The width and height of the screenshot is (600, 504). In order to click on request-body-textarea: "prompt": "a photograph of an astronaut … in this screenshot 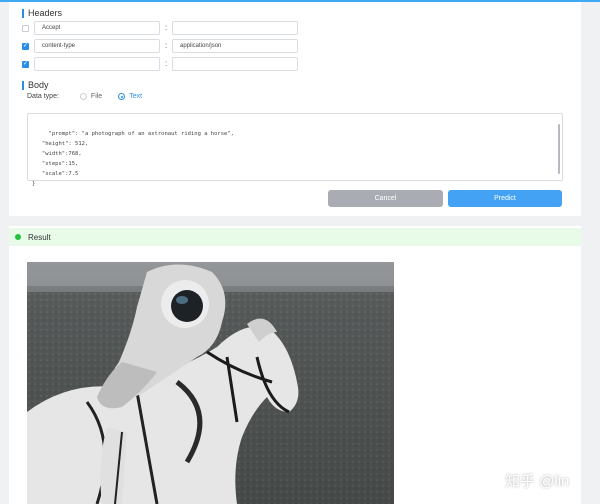, I will do `click(295, 150)`.